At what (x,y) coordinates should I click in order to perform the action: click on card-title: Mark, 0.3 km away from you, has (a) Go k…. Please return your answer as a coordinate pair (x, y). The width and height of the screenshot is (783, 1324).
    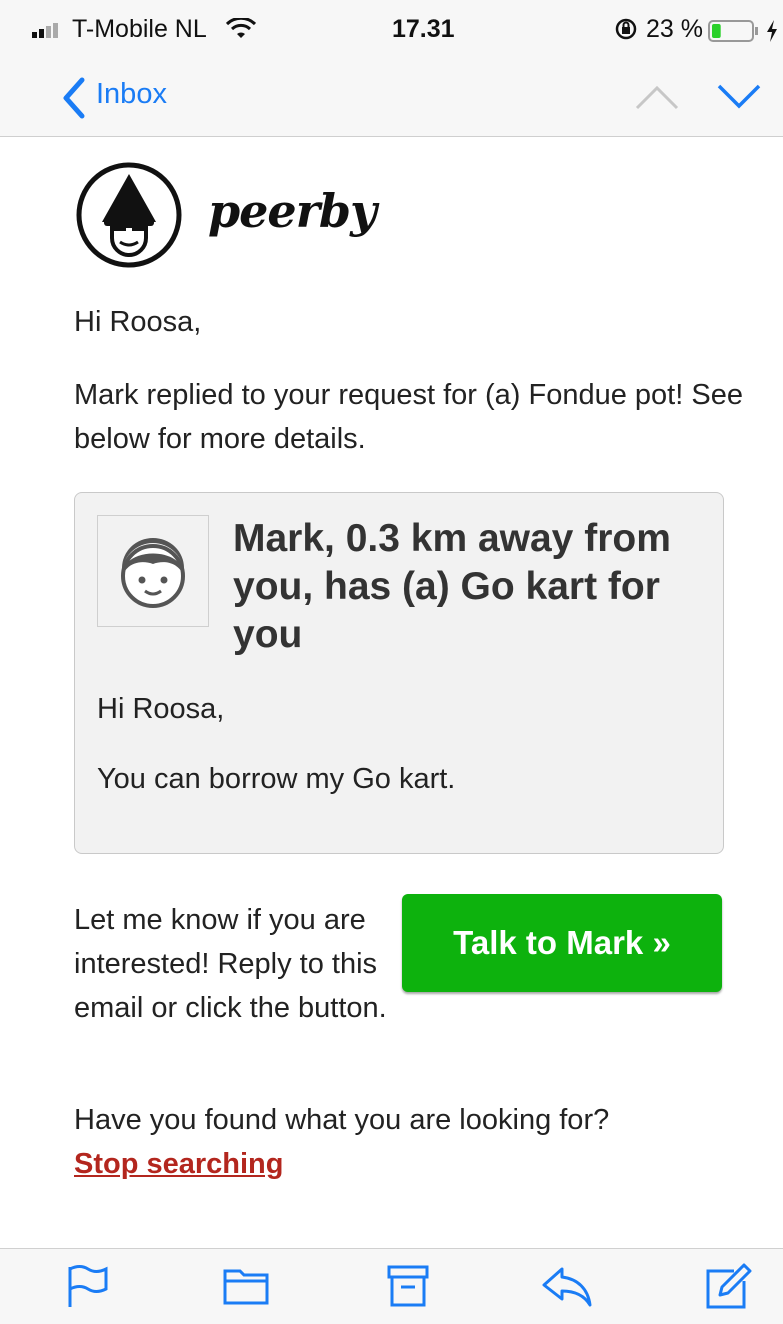
    Looking at the image, I should click on (452, 586).